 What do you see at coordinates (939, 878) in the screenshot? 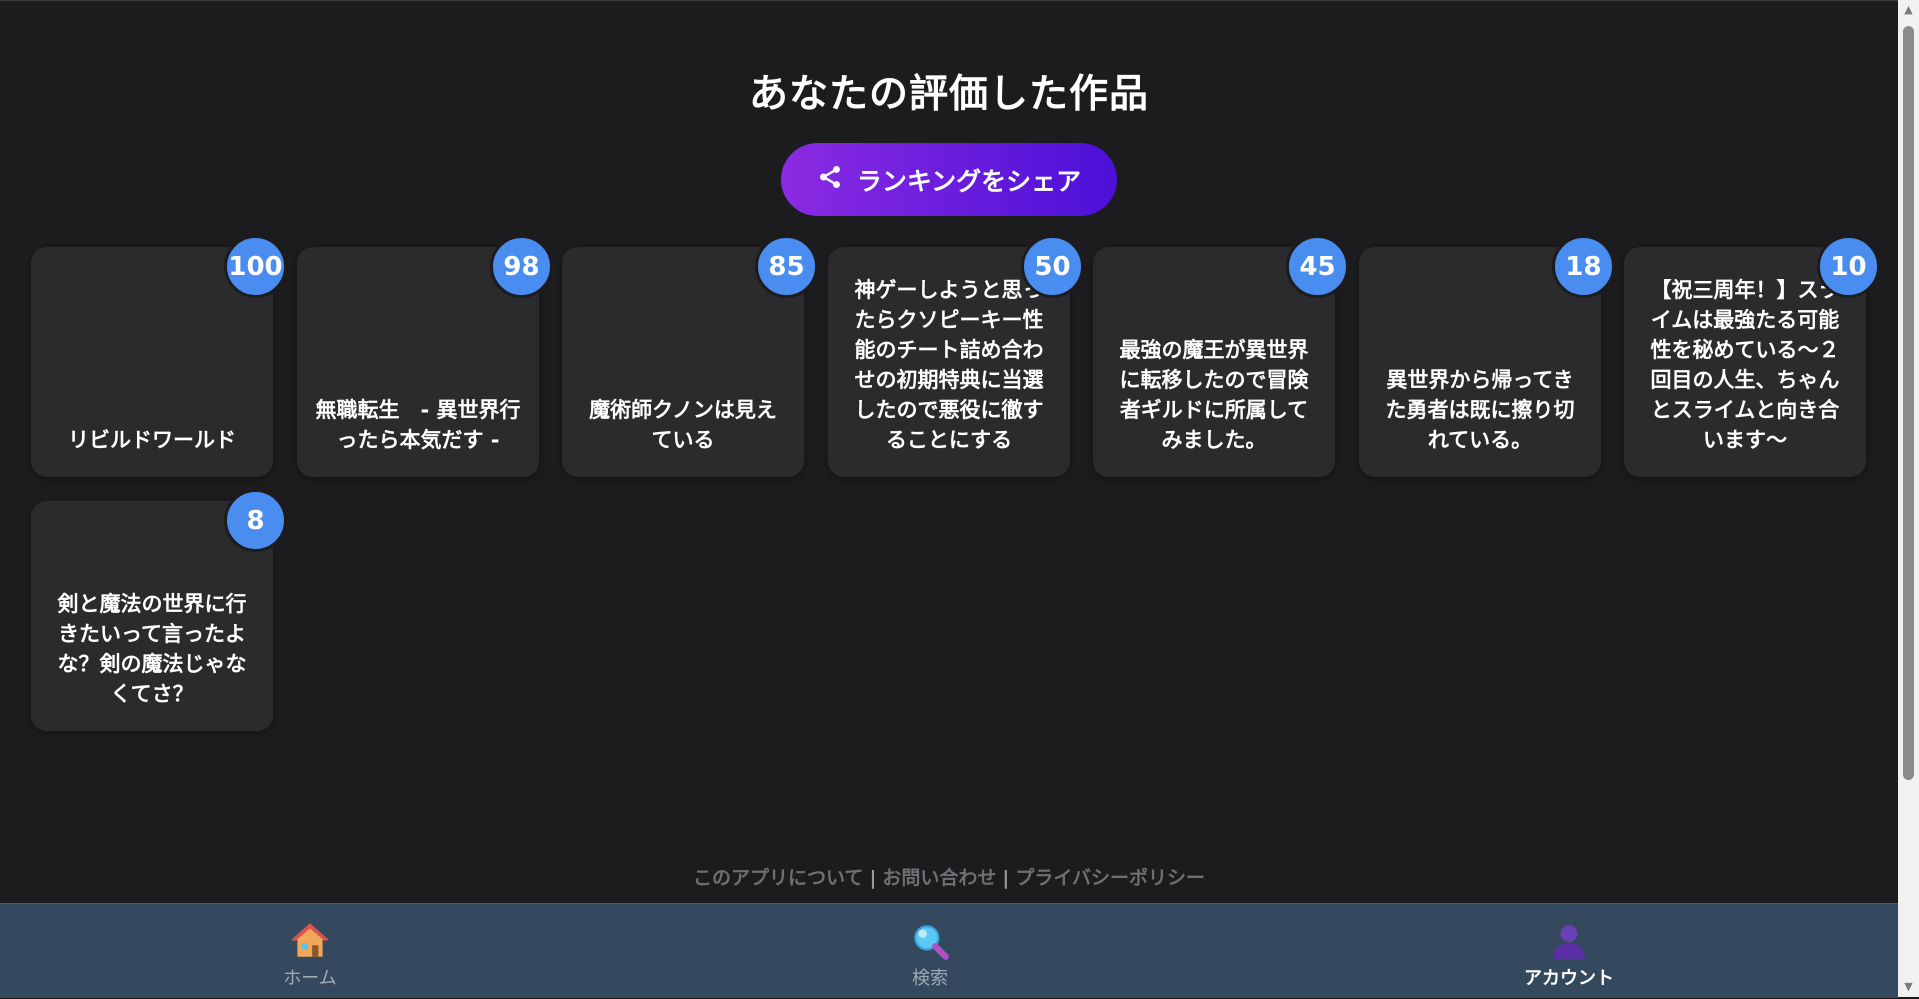
I see `contact-link: お問い合わせ` at bounding box center [939, 878].